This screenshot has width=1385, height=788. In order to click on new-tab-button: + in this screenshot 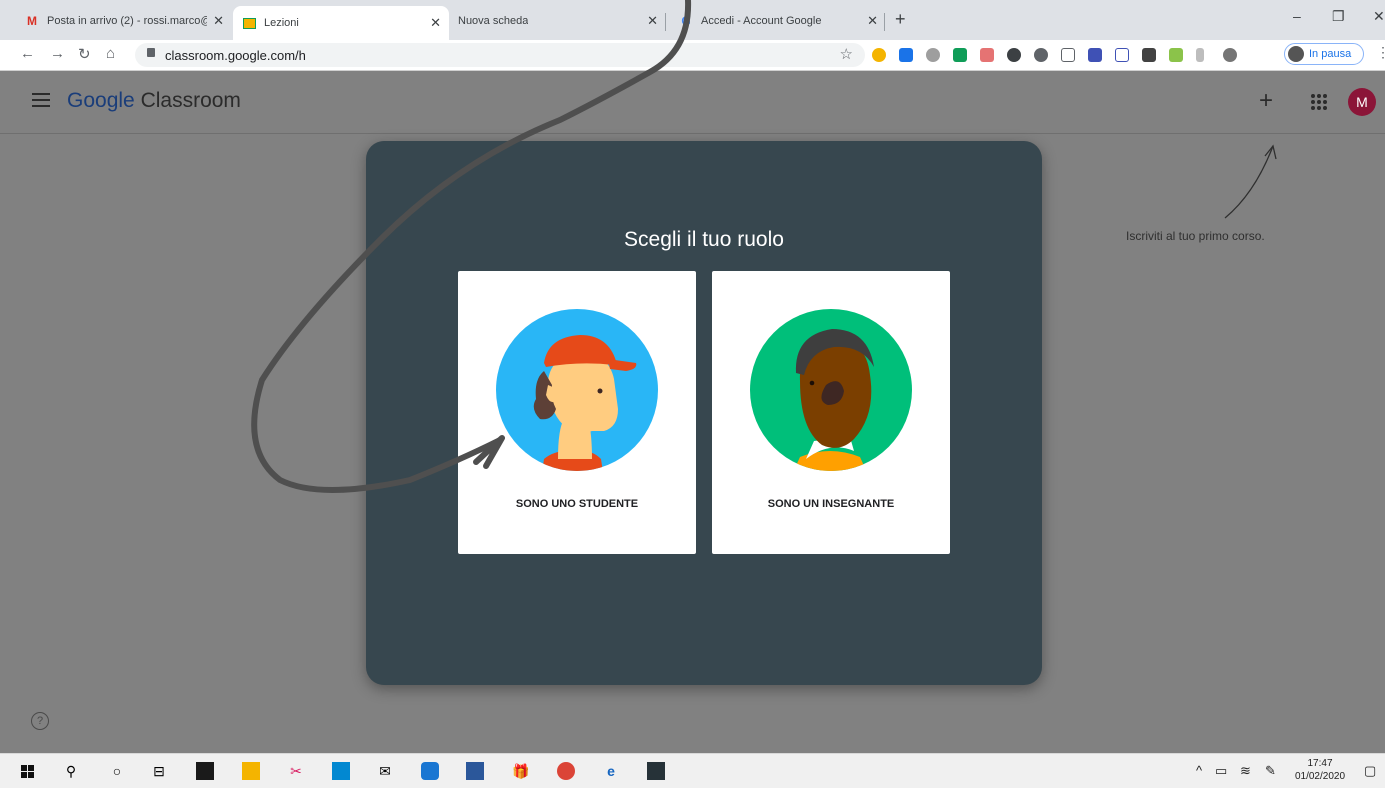, I will do `click(900, 19)`.